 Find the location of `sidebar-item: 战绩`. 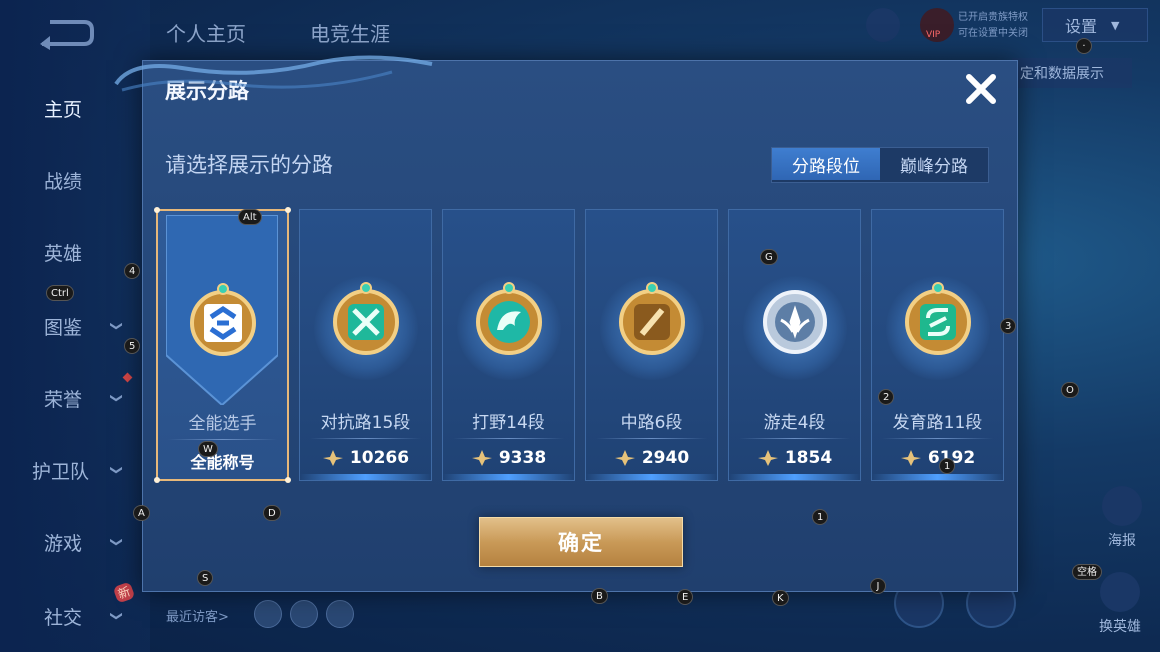

sidebar-item: 战绩 is located at coordinates (75, 180).